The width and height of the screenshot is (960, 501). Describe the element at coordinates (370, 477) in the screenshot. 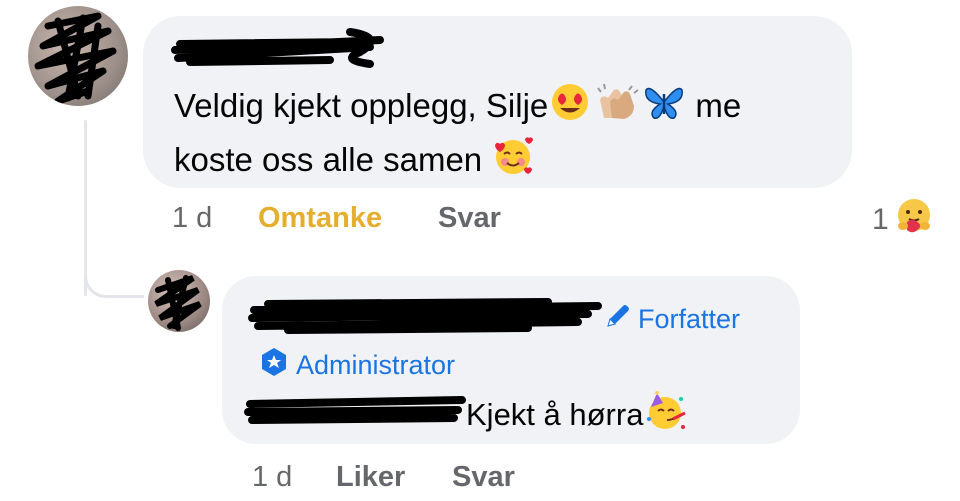

I see `like-button: Liker` at that location.